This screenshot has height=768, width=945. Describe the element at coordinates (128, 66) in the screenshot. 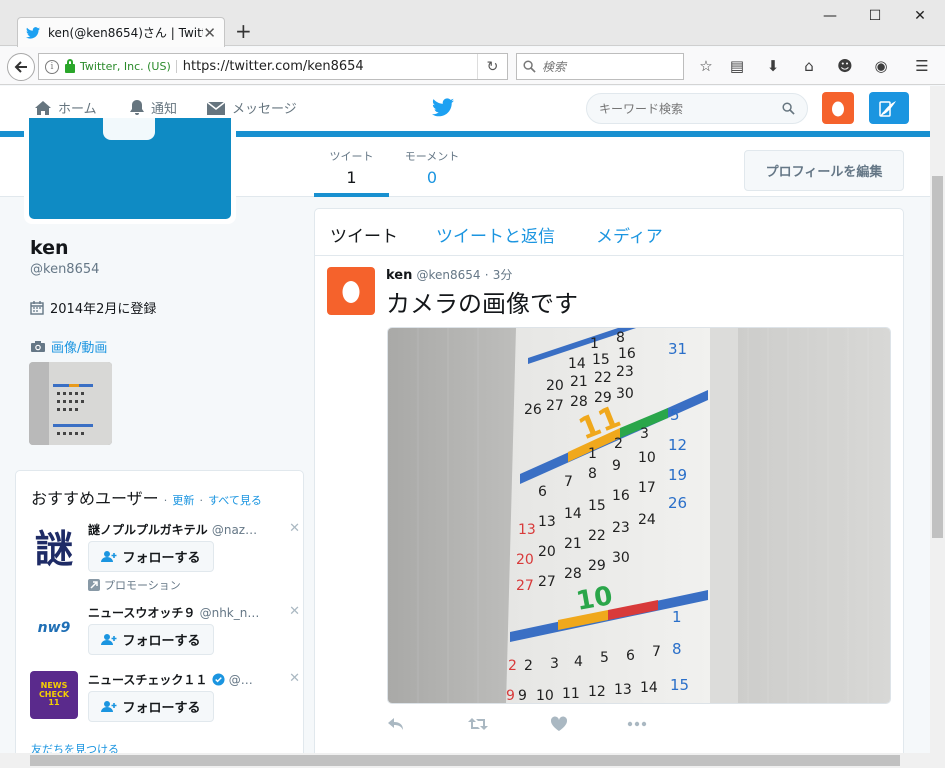

I see `site-identity: Twitter, Inc. (US)` at that location.